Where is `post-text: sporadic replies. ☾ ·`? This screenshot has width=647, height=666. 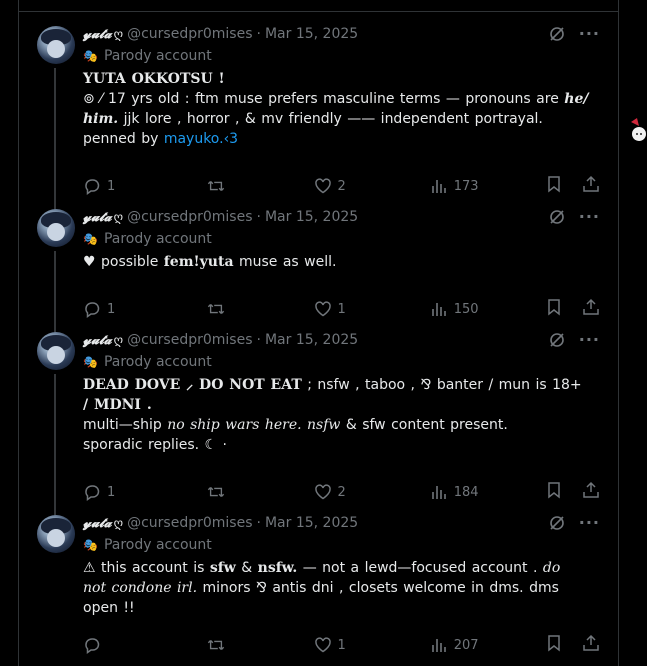
post-text: sporadic replies. ☾ · is located at coordinates (155, 445).